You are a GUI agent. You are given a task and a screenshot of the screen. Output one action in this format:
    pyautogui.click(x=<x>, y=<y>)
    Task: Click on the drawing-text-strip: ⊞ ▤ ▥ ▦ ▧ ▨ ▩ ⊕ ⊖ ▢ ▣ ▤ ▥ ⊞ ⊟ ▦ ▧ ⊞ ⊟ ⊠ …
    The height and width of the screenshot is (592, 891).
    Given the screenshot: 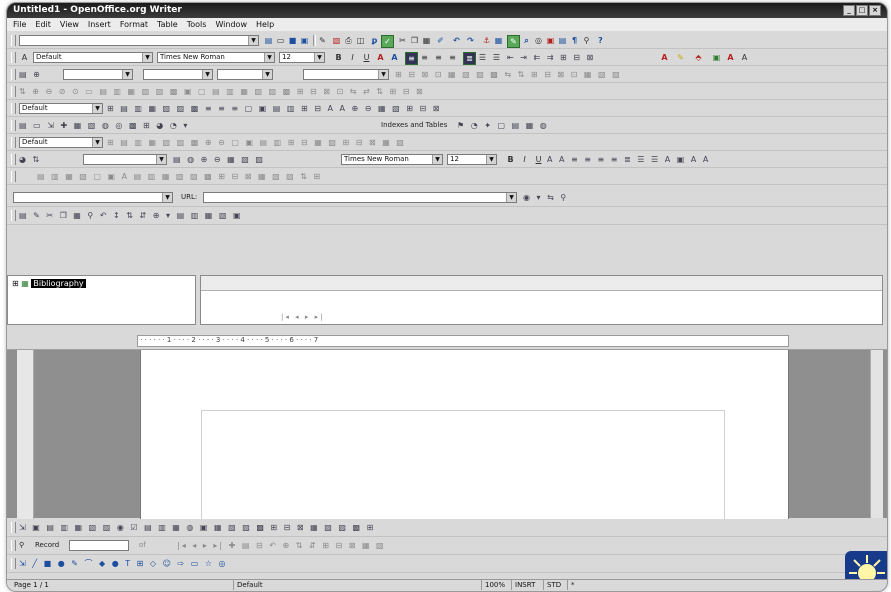 What is the action you would take?
    pyautogui.click(x=417, y=142)
    